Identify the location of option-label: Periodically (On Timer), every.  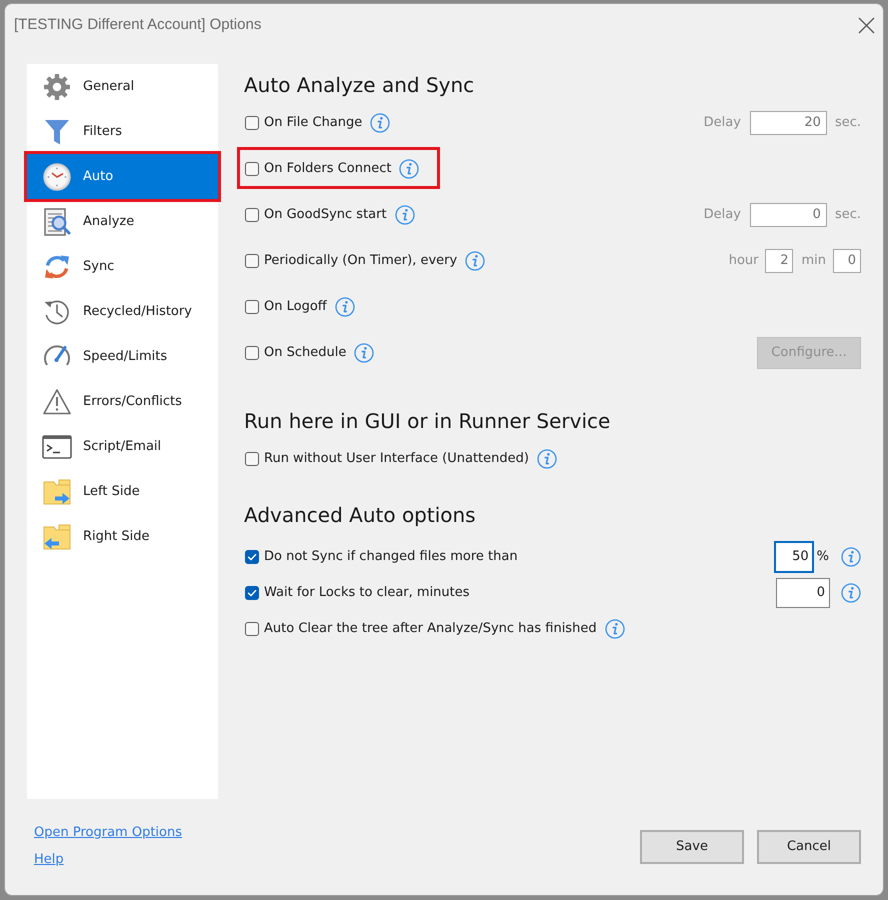
(361, 261).